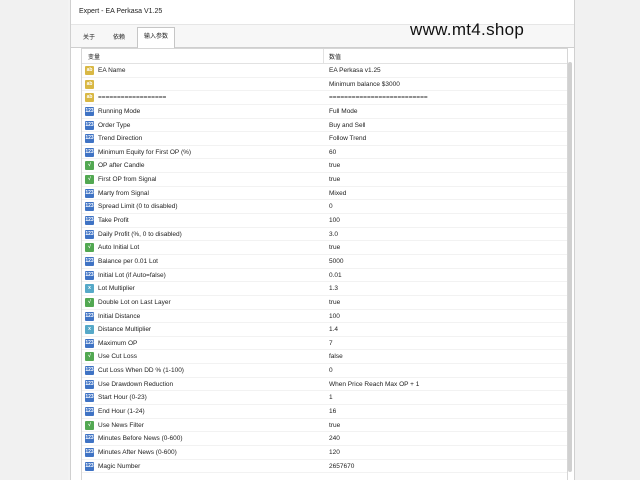 The width and height of the screenshot is (640, 480). What do you see at coordinates (324, 344) in the screenshot?
I see `table-row: 123 Maximum OP 7` at bounding box center [324, 344].